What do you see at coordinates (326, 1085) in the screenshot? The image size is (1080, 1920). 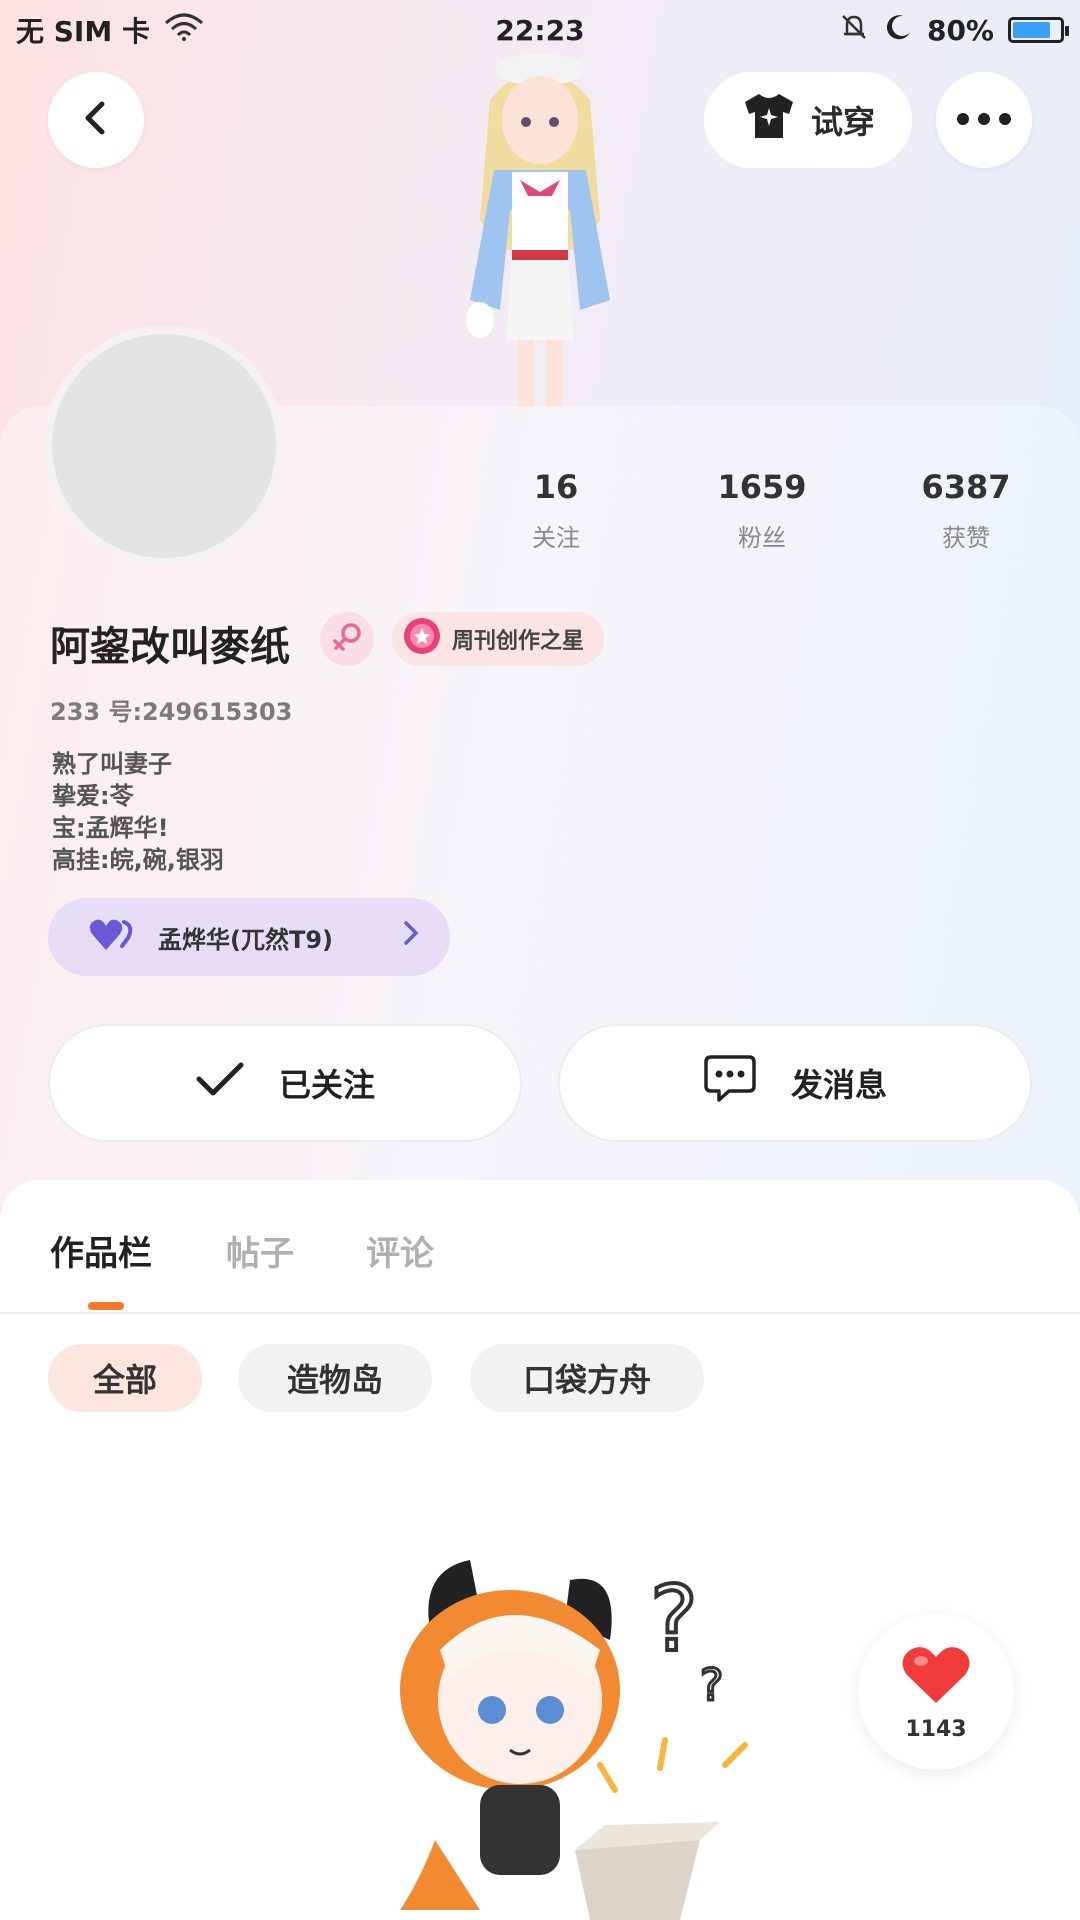 I see `followed-label: 已关注` at bounding box center [326, 1085].